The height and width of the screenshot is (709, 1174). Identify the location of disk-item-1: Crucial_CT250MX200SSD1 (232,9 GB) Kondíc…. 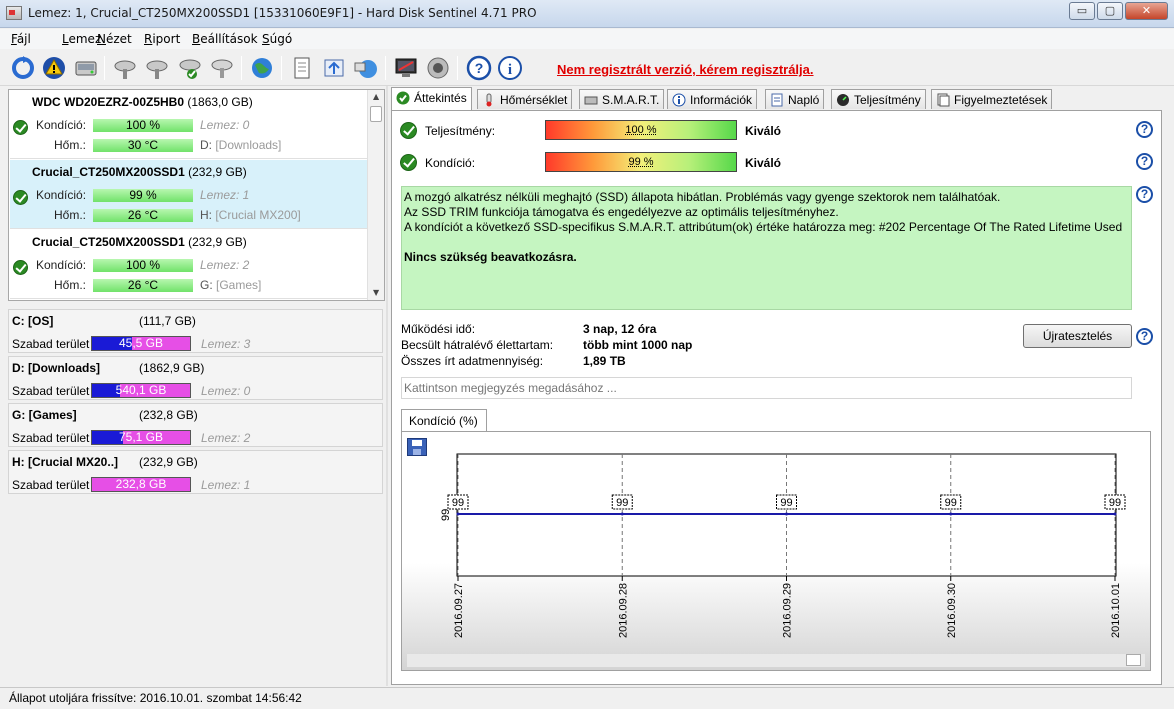
(188, 194).